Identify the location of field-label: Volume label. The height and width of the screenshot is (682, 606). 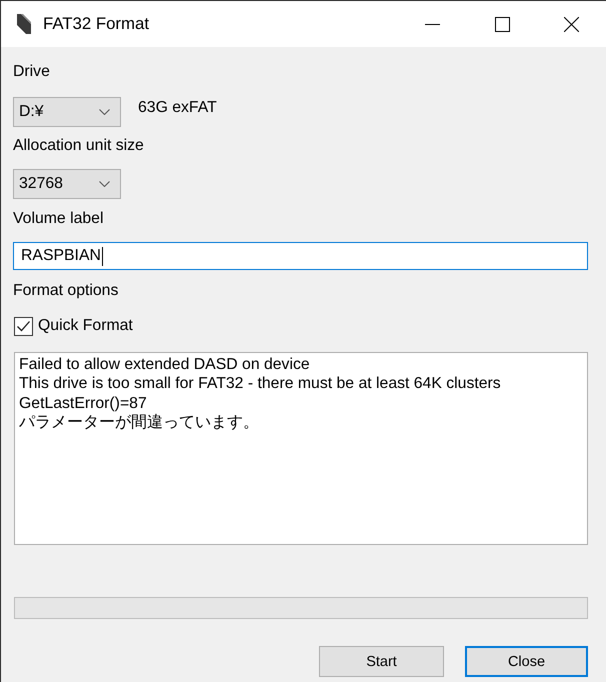
(58, 218).